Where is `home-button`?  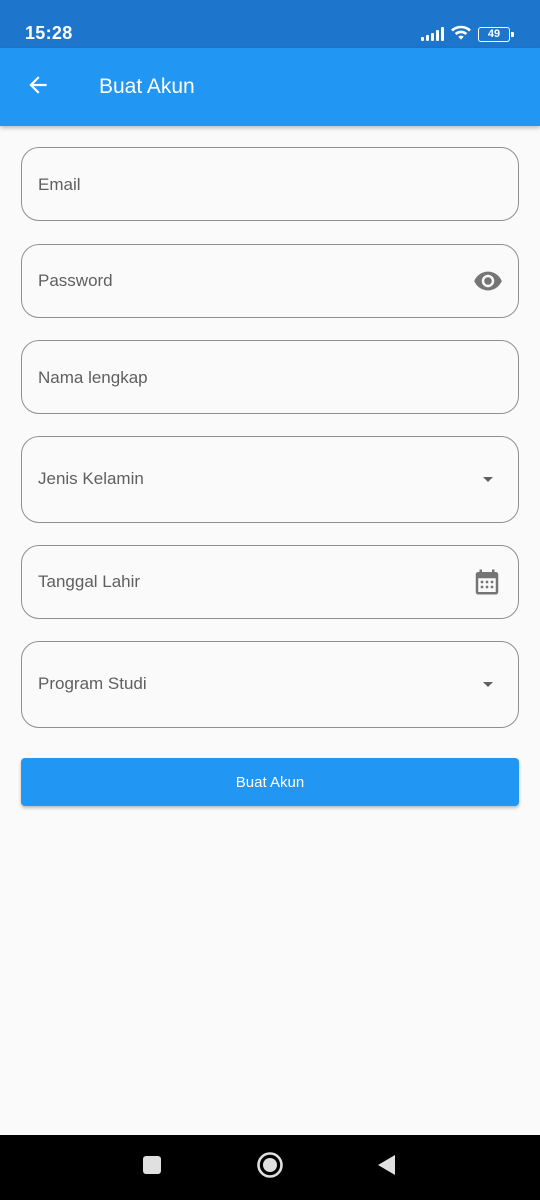 home-button is located at coordinates (270, 1167).